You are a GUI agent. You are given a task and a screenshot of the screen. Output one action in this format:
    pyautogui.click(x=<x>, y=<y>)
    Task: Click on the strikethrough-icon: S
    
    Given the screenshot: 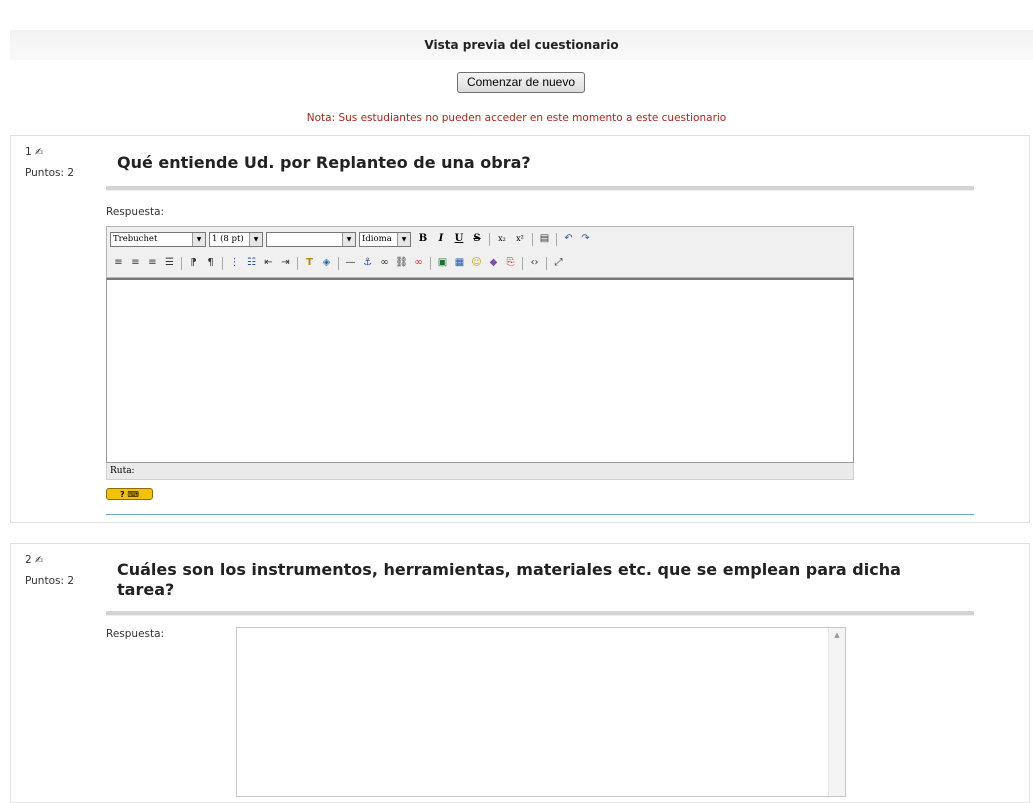 What is the action you would take?
    pyautogui.click(x=477, y=239)
    